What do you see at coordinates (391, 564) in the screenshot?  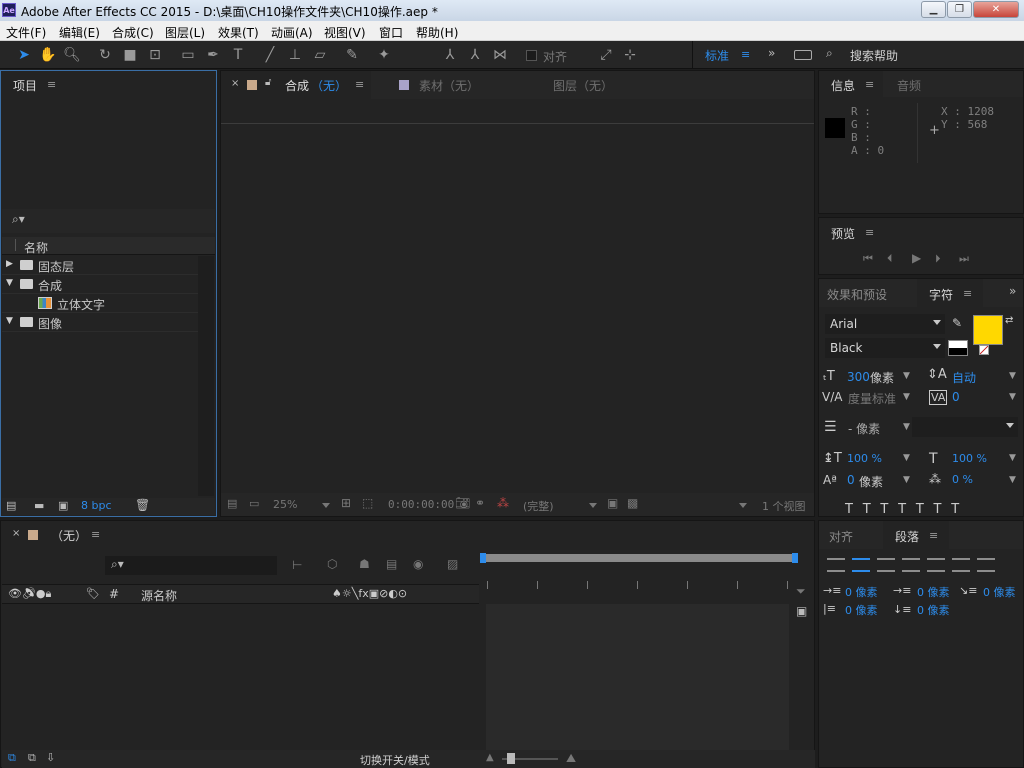 I see `frame-blending-icon: ▤` at bounding box center [391, 564].